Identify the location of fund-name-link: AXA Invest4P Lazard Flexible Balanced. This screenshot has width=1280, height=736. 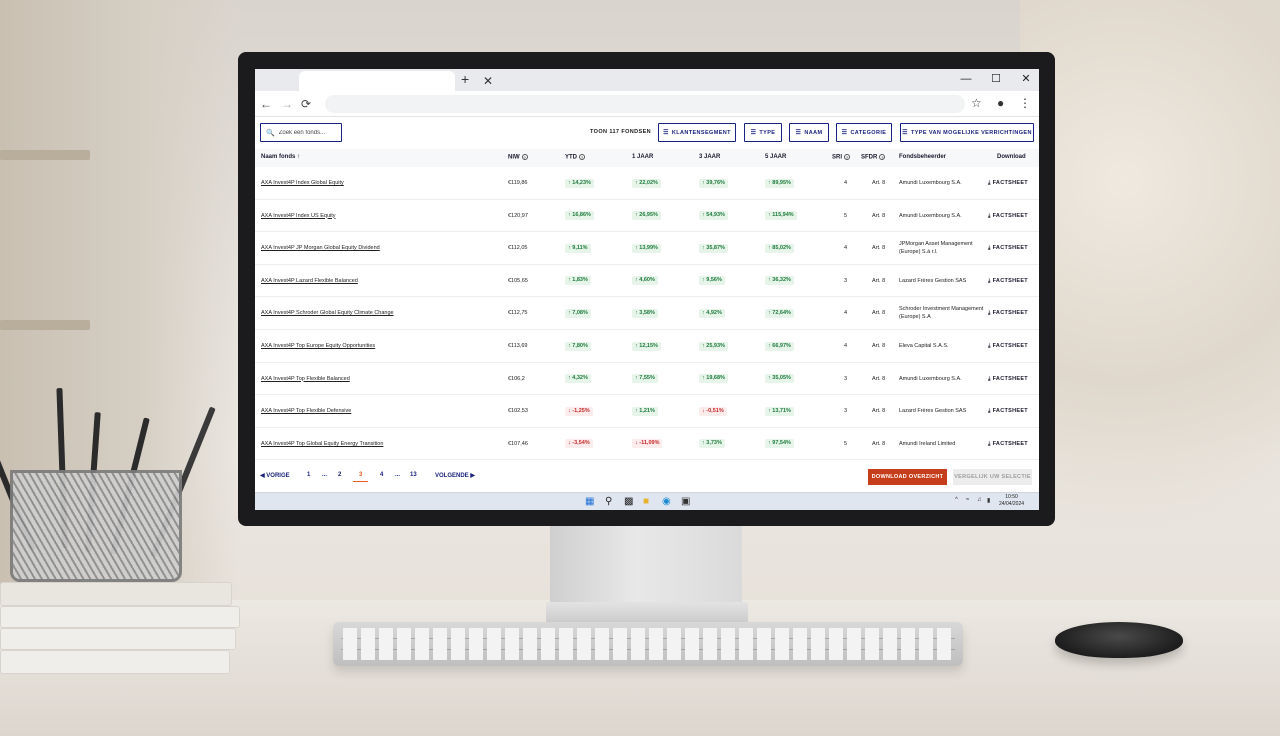
(309, 281).